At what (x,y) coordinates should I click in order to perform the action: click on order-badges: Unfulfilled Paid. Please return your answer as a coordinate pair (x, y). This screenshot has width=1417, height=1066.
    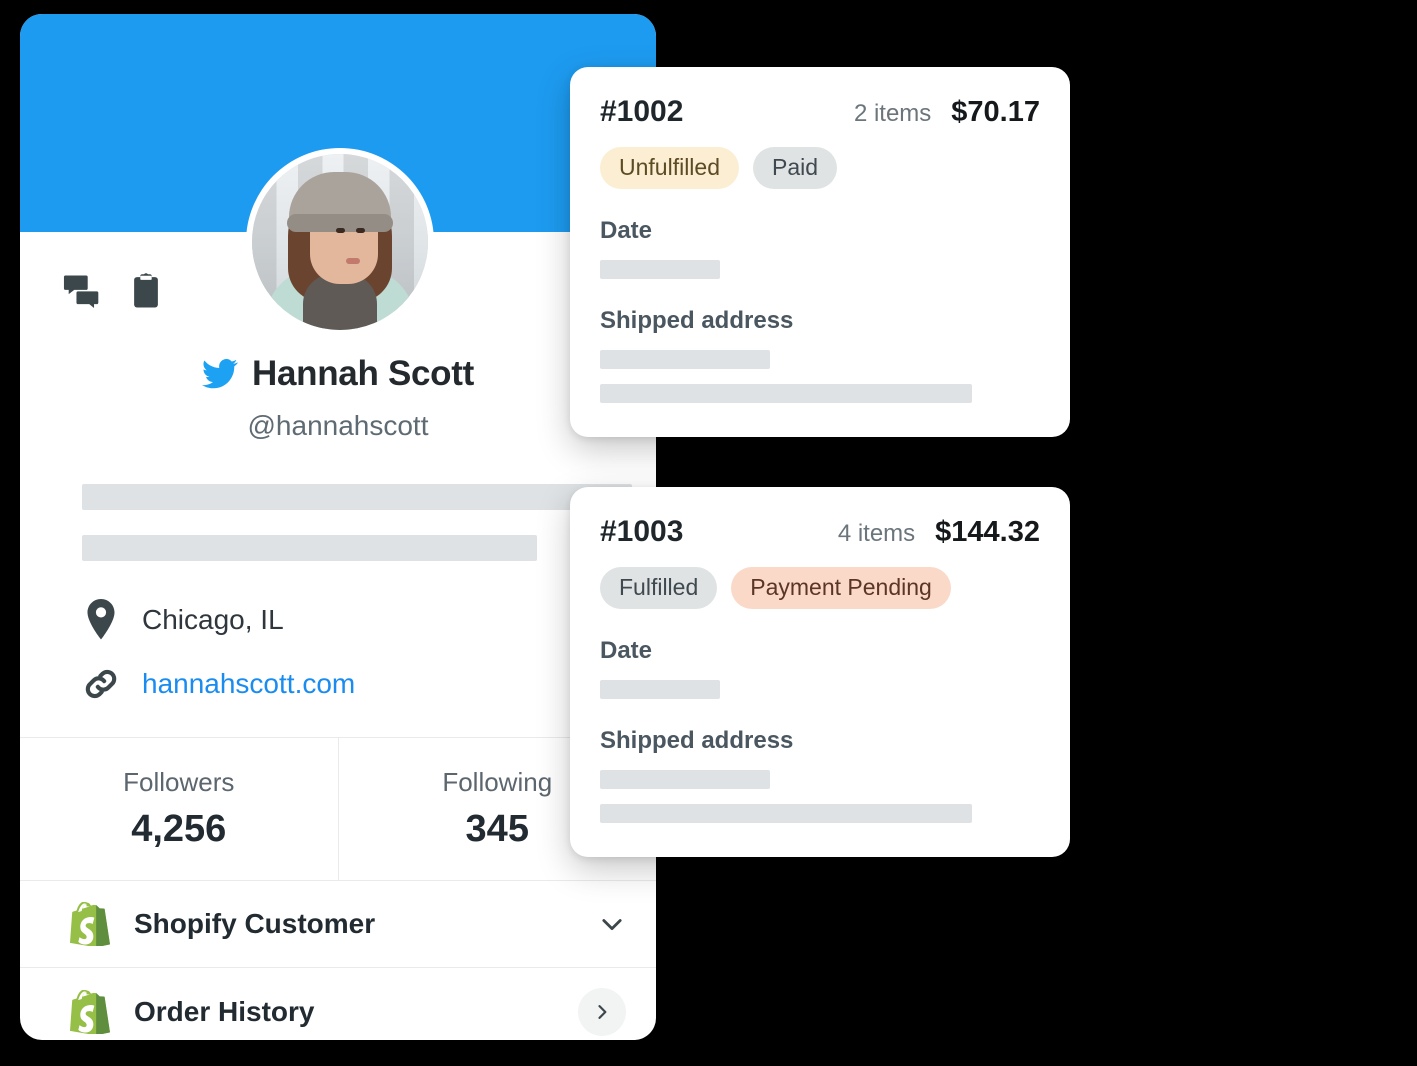
    Looking at the image, I should click on (820, 168).